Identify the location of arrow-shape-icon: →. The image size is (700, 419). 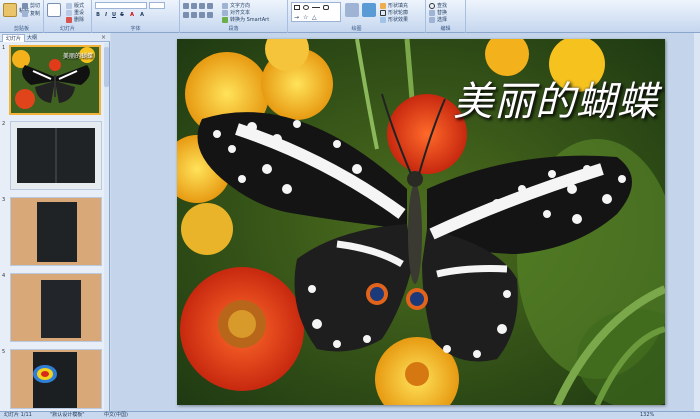
(296, 17).